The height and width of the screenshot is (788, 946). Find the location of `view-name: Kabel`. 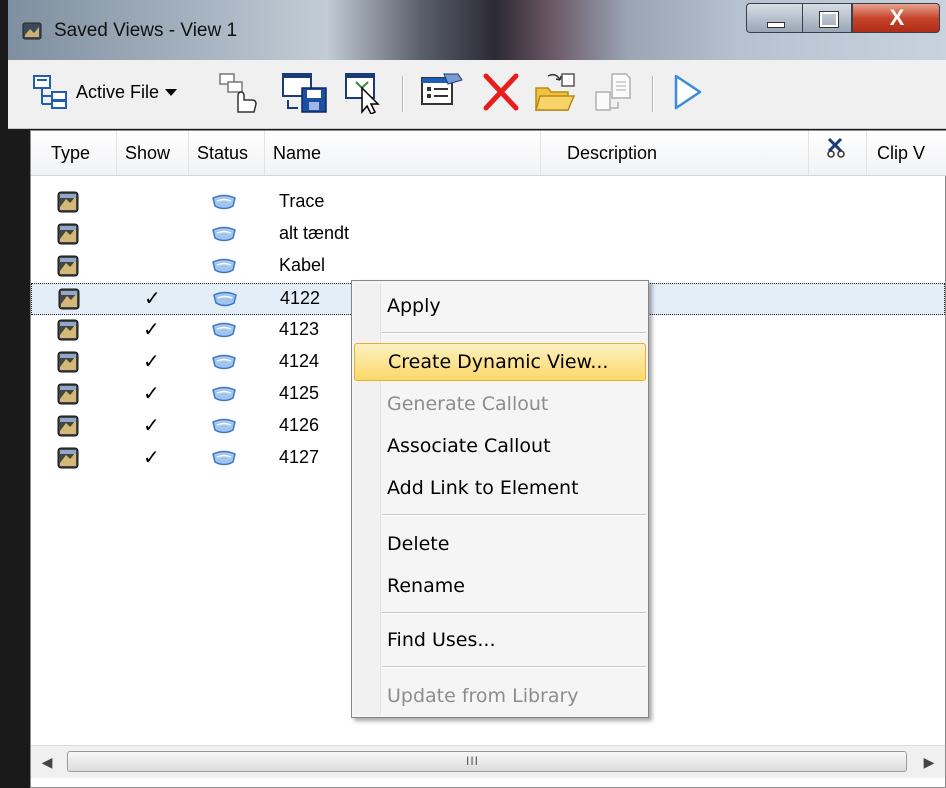

view-name: Kabel is located at coordinates (302, 265).